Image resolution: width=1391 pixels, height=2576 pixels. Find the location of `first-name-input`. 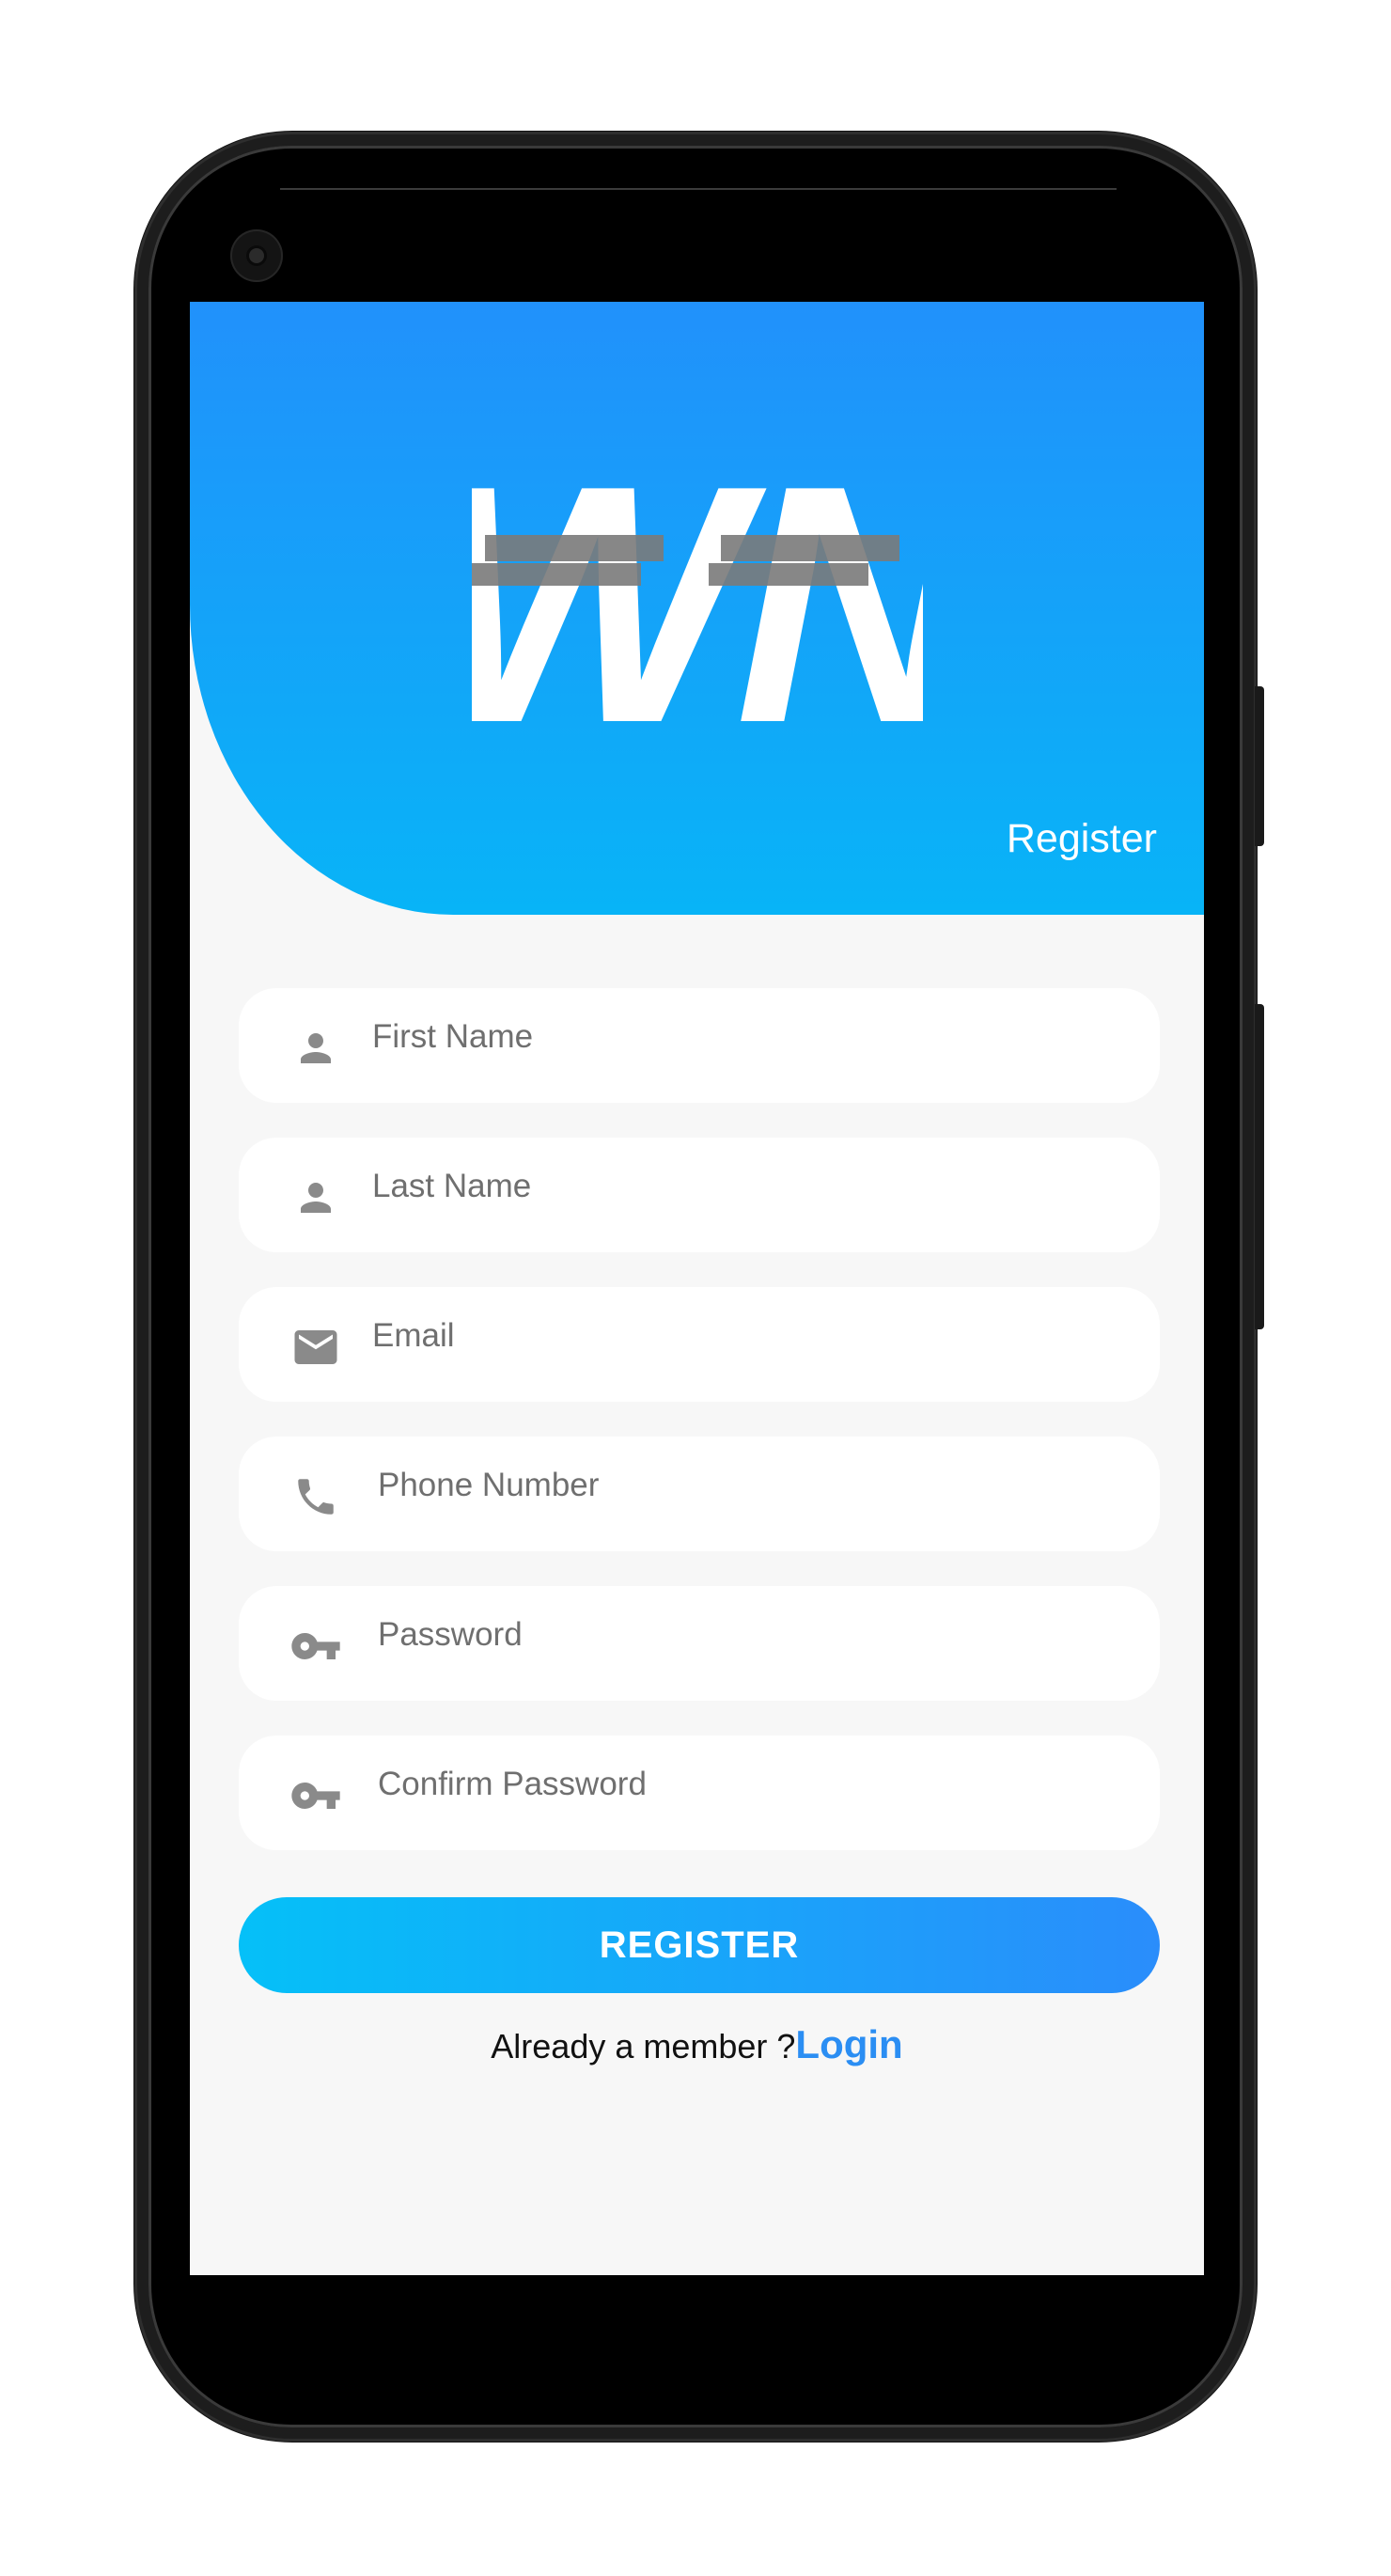

first-name-input is located at coordinates (743, 1037).